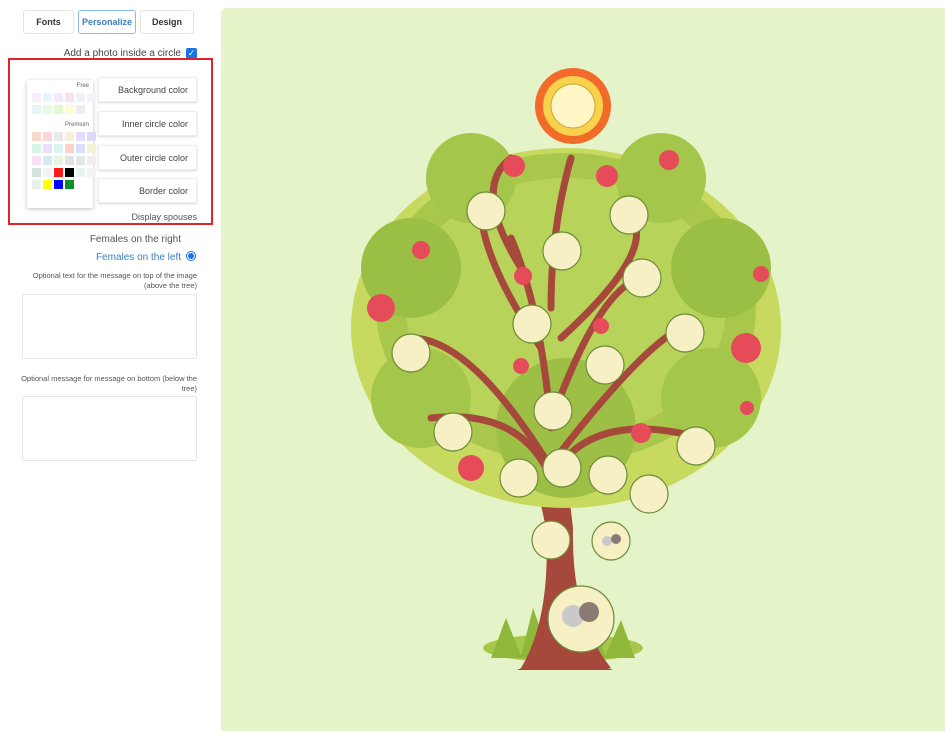 Image resolution: width=945 pixels, height=736 pixels. What do you see at coordinates (167, 22) in the screenshot?
I see `tab-design: Design` at bounding box center [167, 22].